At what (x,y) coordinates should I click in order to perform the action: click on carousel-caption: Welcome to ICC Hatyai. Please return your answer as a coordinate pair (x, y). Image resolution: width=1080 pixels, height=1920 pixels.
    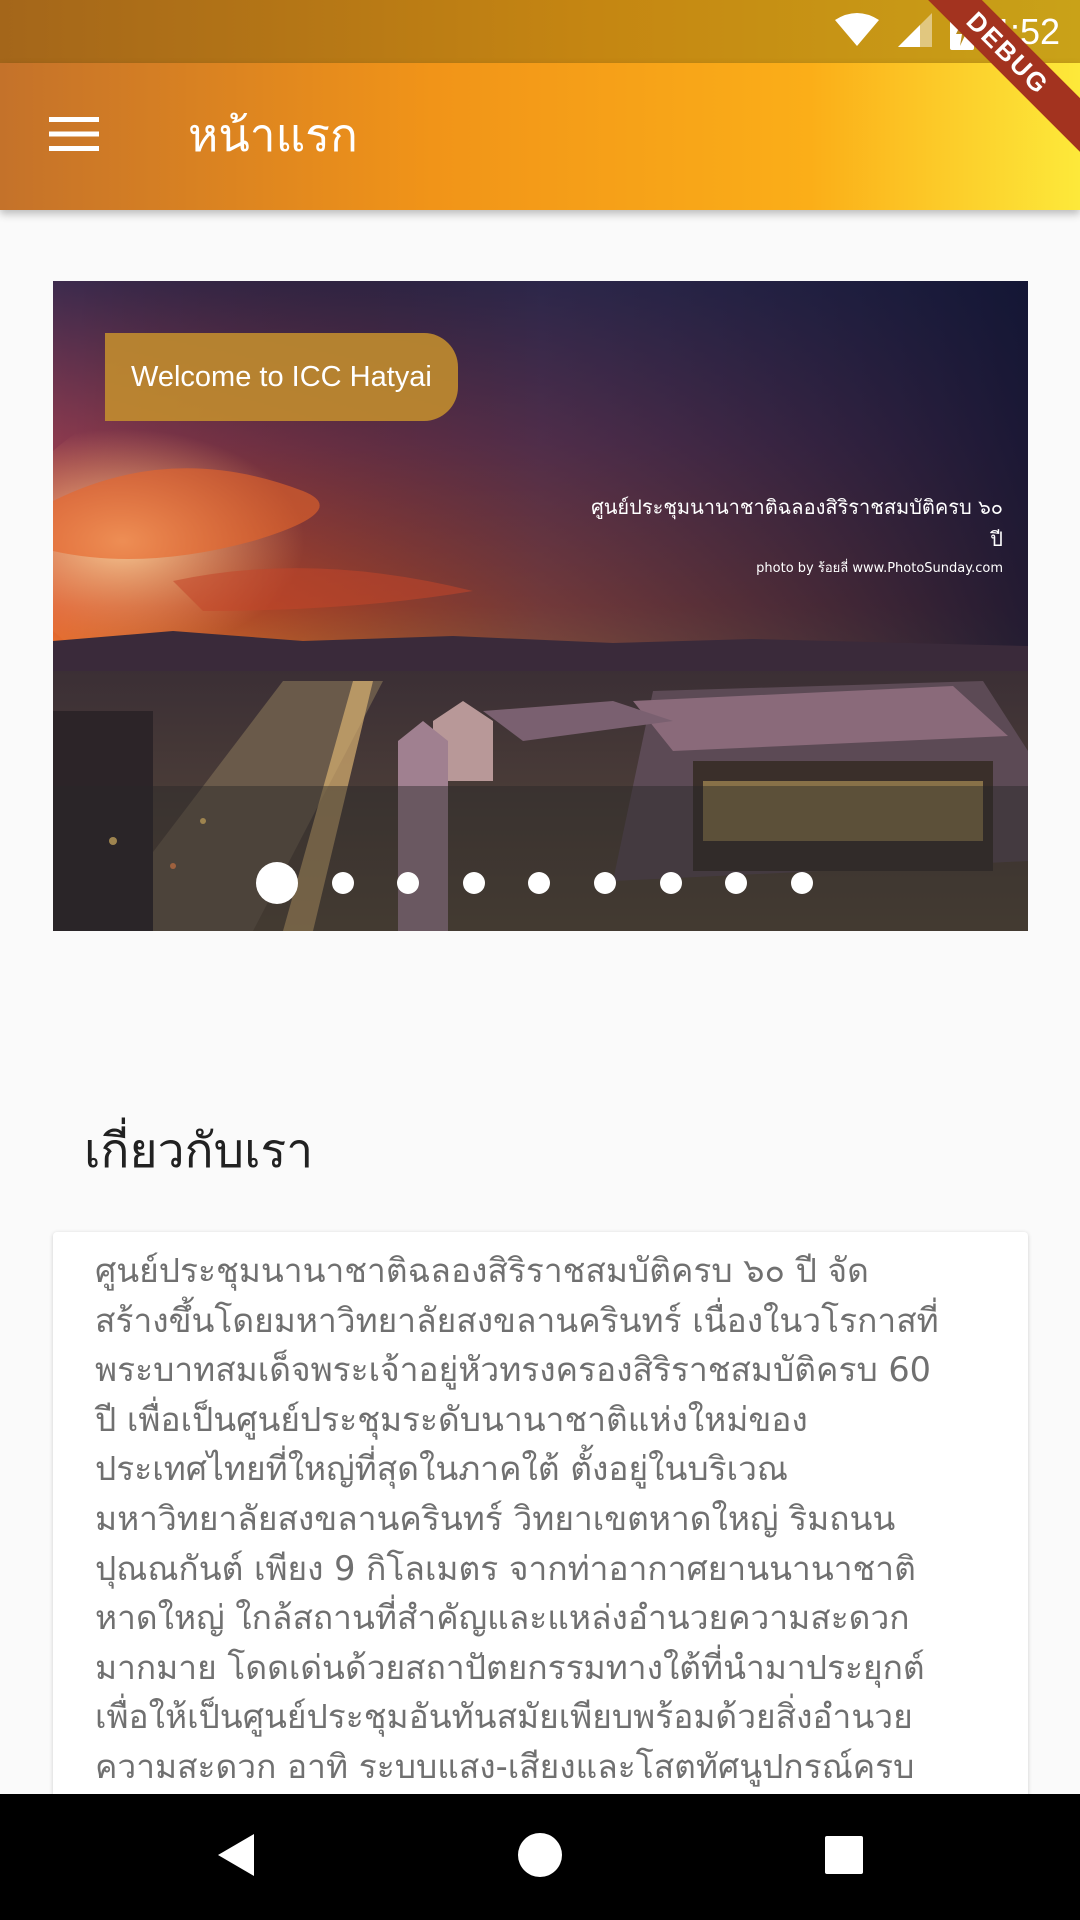
    Looking at the image, I should click on (281, 377).